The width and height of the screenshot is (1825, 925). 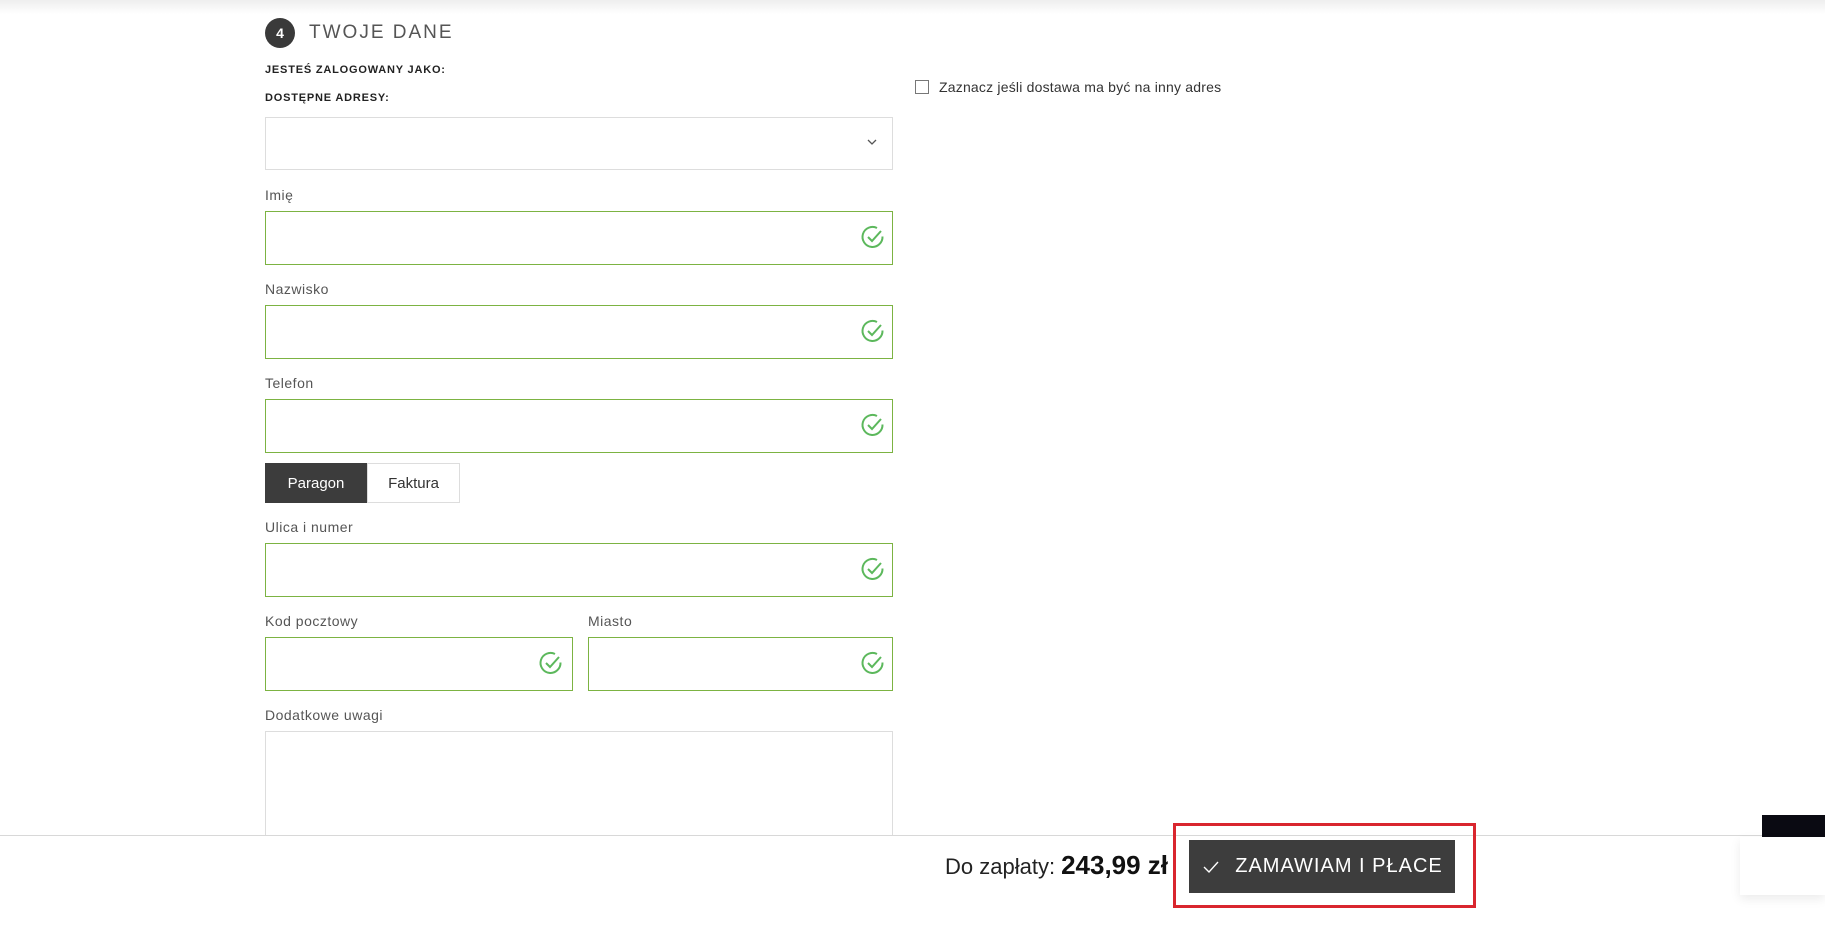 What do you see at coordinates (324, 715) in the screenshot?
I see `notes-label: Dodatkowe uwagi` at bounding box center [324, 715].